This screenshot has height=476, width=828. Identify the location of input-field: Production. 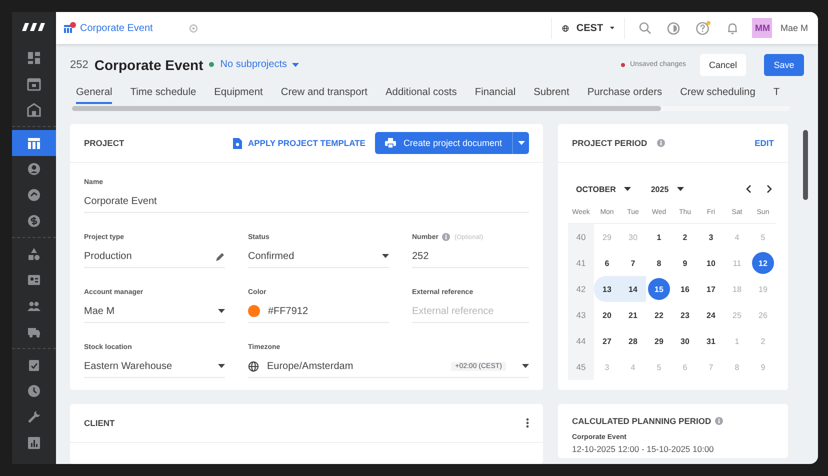
(154, 256).